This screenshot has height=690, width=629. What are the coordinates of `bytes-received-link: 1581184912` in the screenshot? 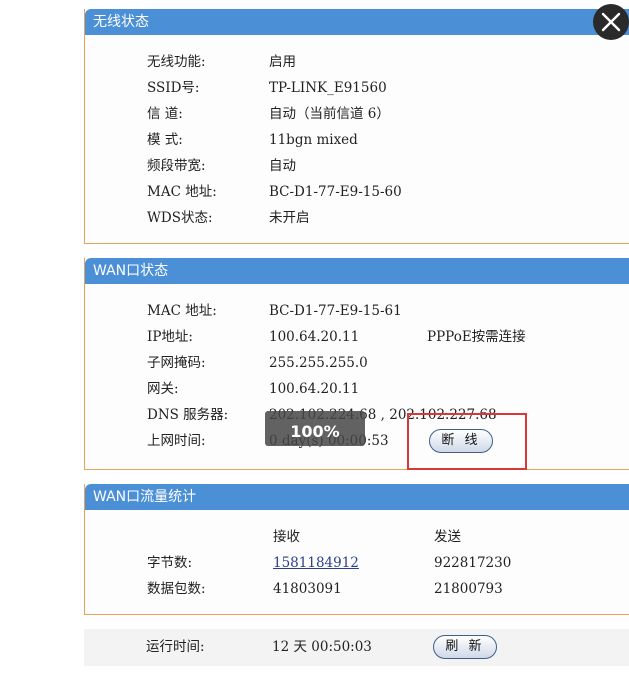 It's located at (316, 563).